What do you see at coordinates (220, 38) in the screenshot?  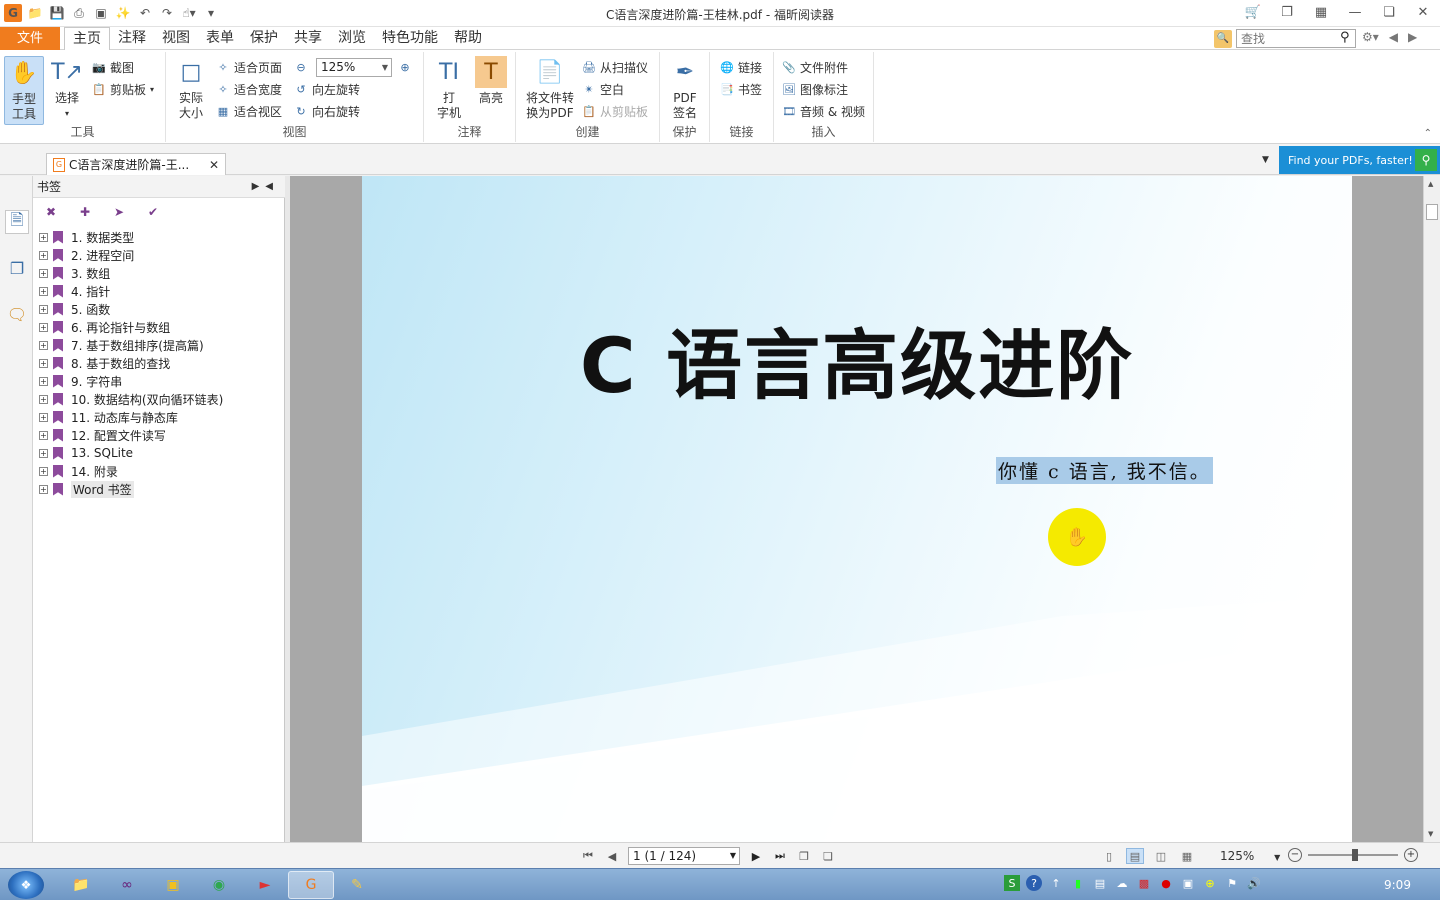 I see `tab-form: 表单` at bounding box center [220, 38].